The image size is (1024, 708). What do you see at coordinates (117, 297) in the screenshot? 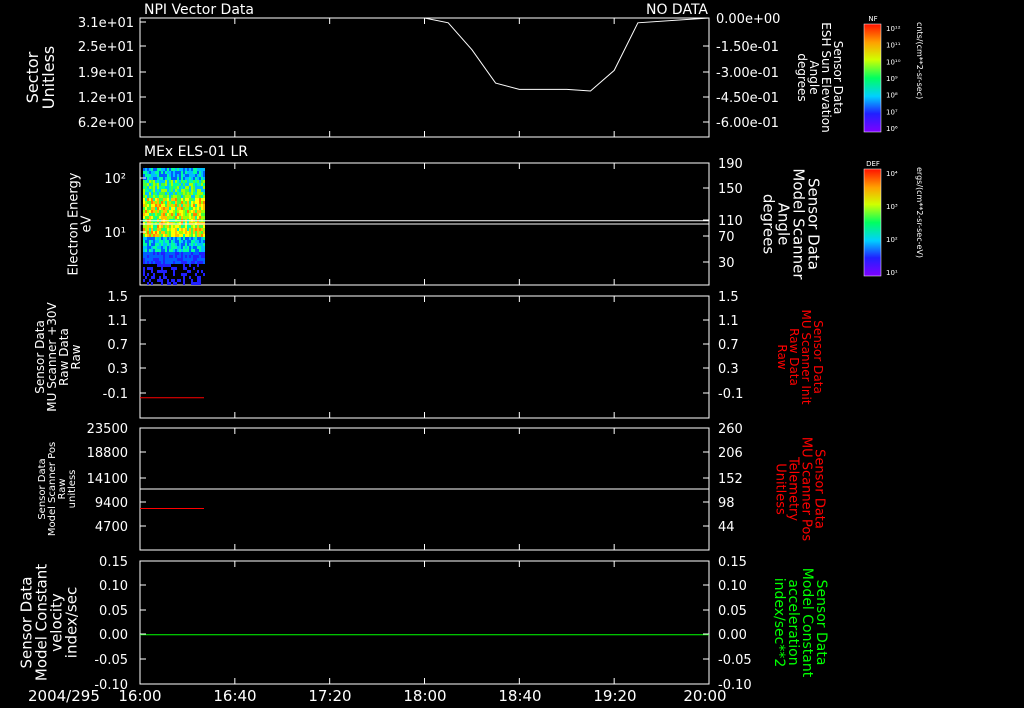
I see `y-tick-label: 1.5` at bounding box center [117, 297].